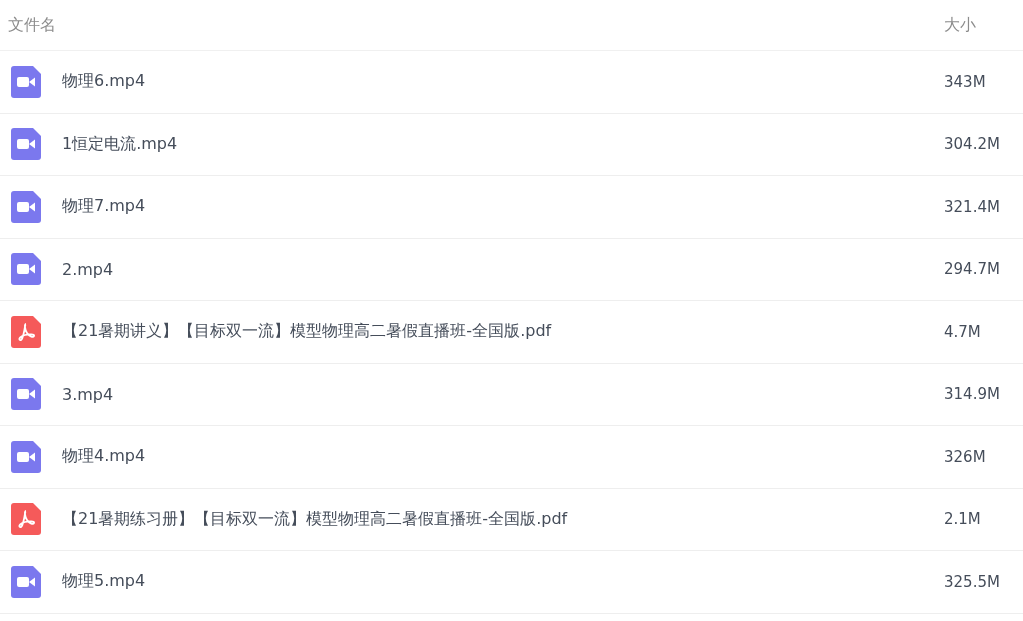 This screenshot has width=1023, height=621. I want to click on file-name: 物理4.mp4, so click(503, 457).